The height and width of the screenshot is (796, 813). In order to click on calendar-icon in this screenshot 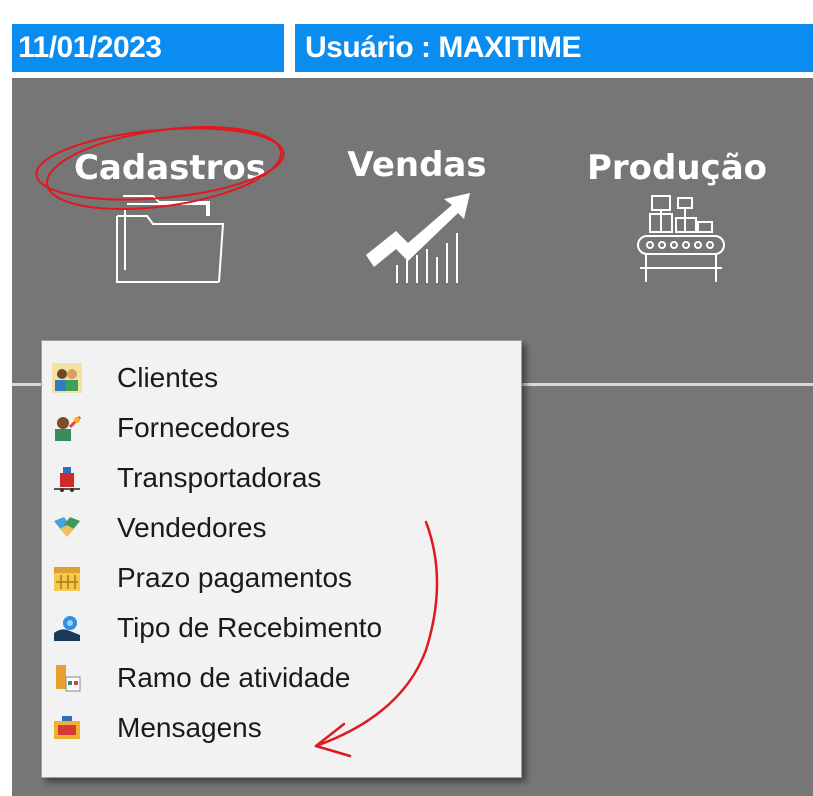, I will do `click(67, 579)`.